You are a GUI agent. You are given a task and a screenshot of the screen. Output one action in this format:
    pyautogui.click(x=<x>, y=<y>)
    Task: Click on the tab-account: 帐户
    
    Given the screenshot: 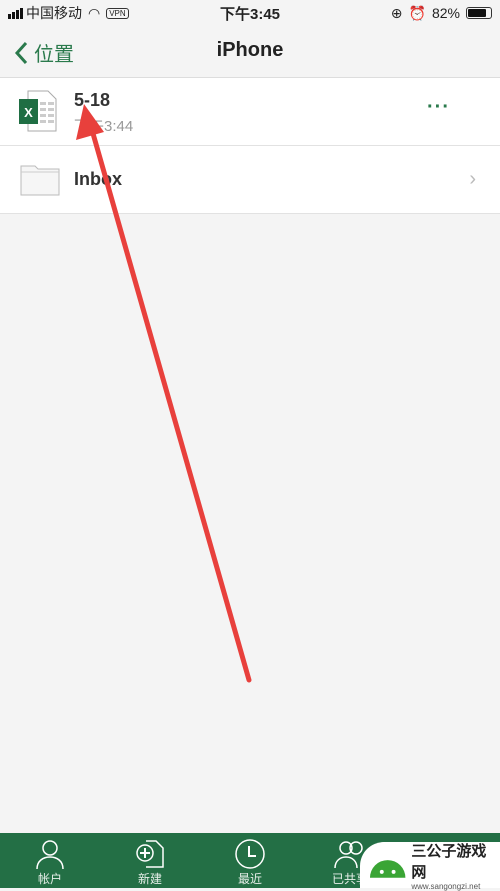 What is the action you would take?
    pyautogui.click(x=50, y=860)
    